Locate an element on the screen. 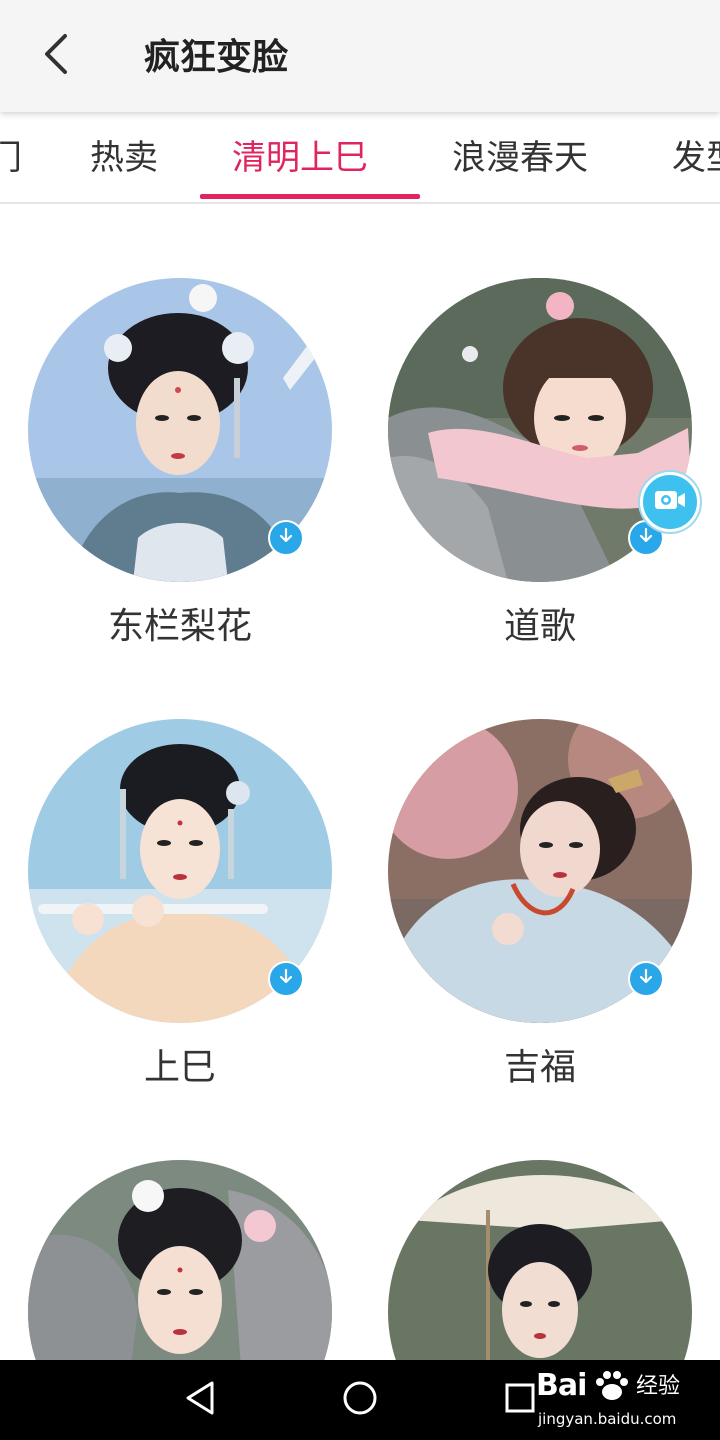 The height and width of the screenshot is (1440, 720). tab-hairstyle: 发型 is located at coordinates (696, 158).